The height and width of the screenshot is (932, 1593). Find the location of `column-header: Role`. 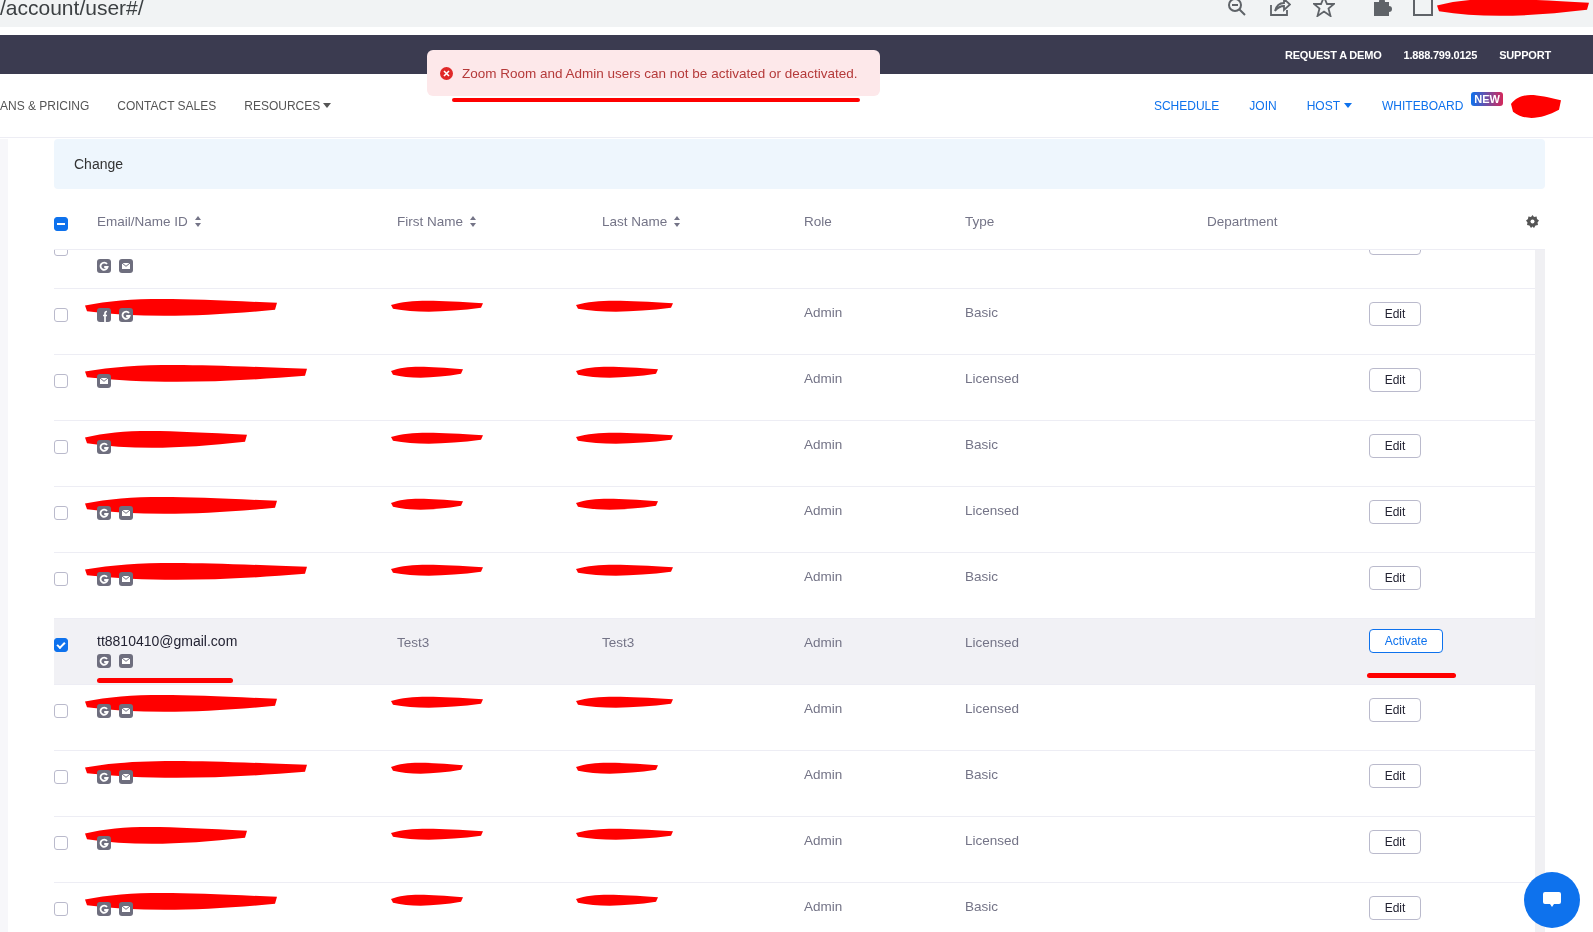

column-header: Role is located at coordinates (818, 221).